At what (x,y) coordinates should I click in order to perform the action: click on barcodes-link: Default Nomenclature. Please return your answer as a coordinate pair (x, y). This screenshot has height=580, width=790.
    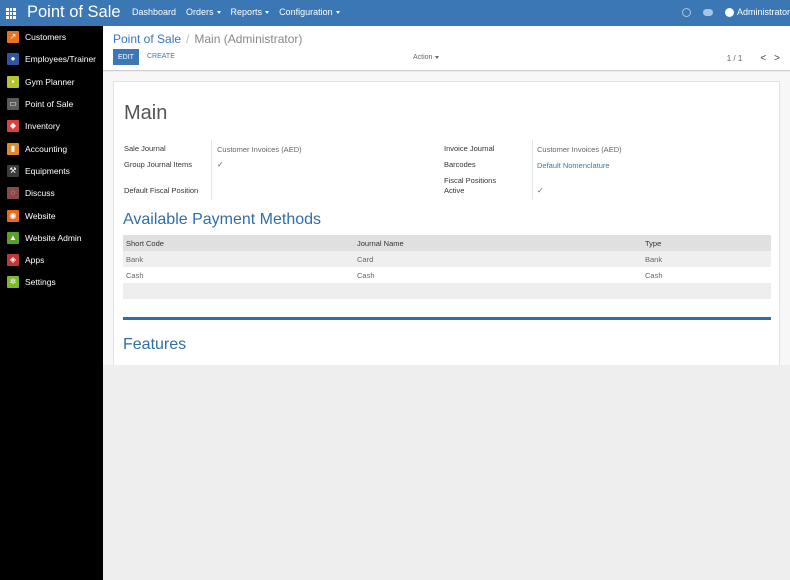
    Looking at the image, I should click on (573, 165).